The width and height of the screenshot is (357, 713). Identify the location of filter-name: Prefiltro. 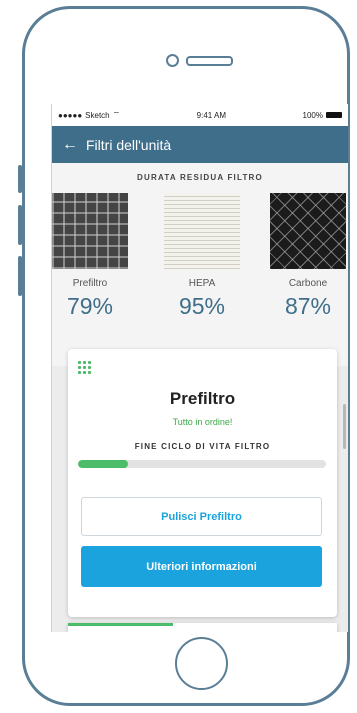
(90, 283).